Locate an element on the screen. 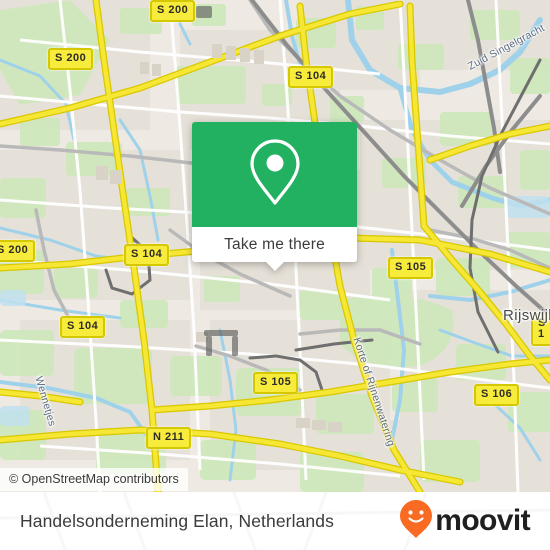 This screenshot has height=550, width=550. place-title: Handelsonderneming Elan, Netherlands is located at coordinates (177, 520).